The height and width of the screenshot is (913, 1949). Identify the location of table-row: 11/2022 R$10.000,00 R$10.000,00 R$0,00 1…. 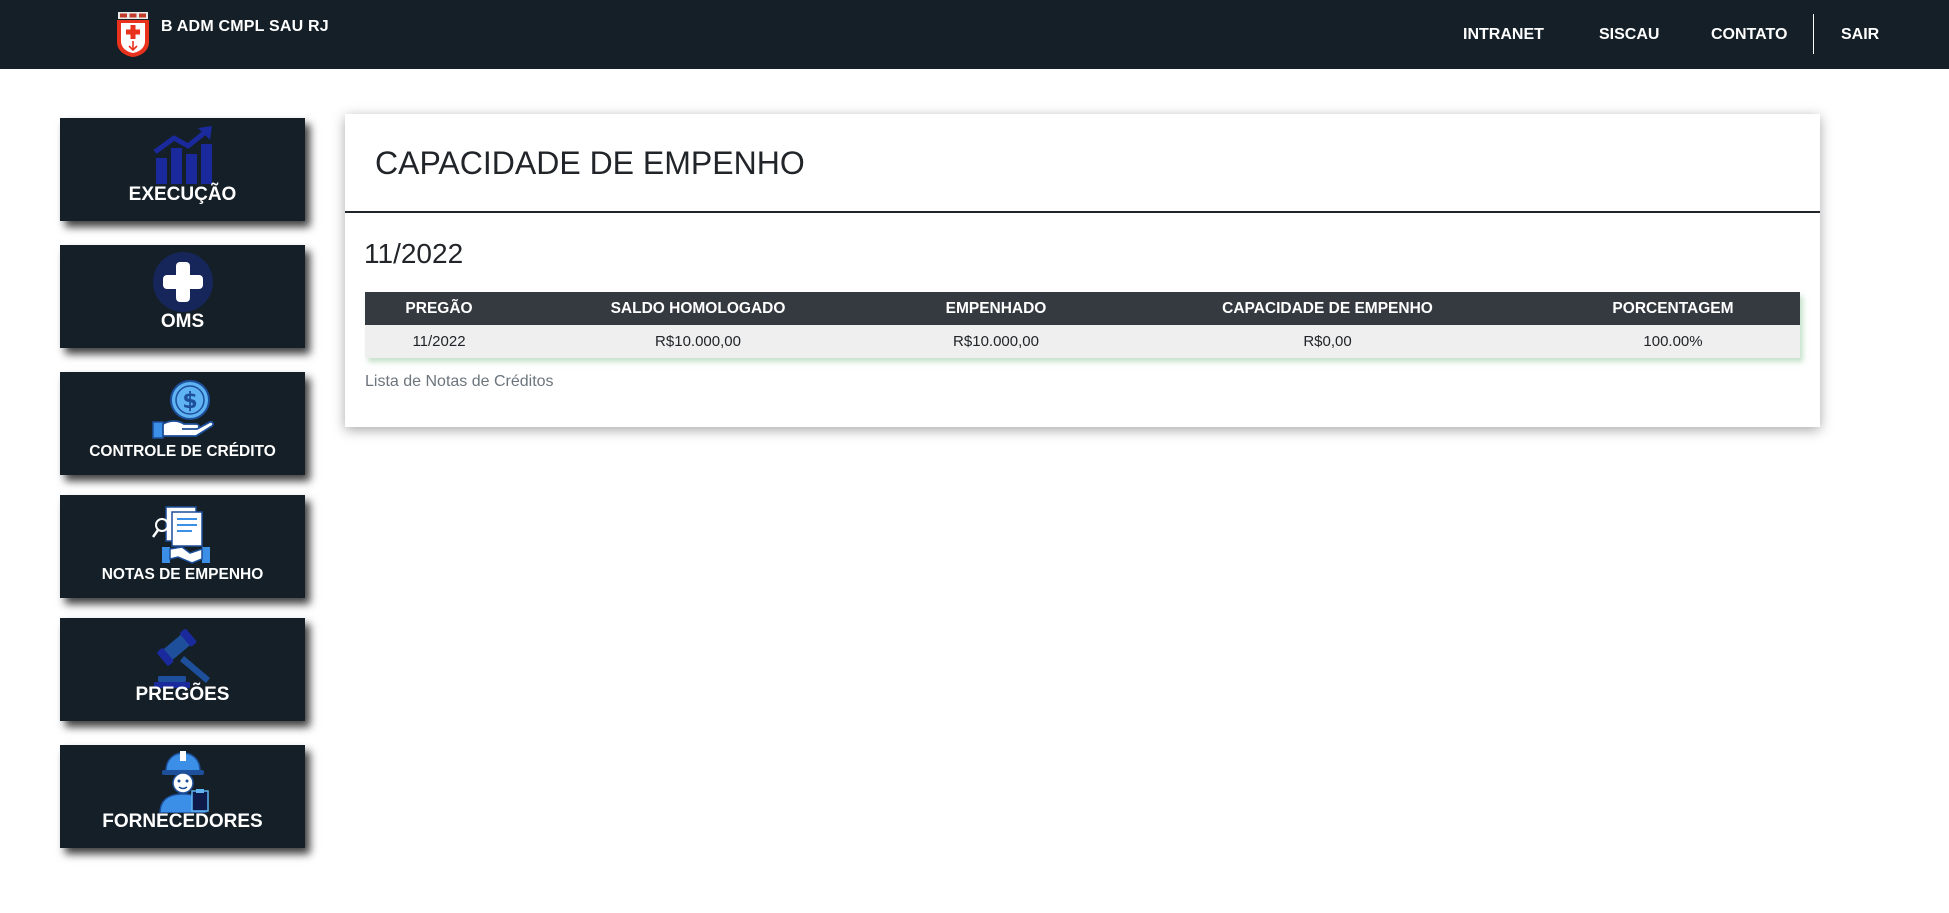
(1082, 341).